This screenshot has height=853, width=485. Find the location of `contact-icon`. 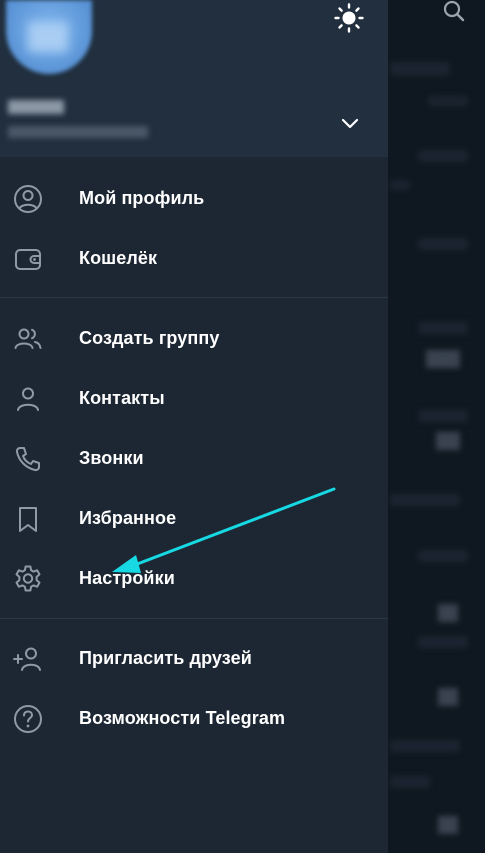

contact-icon is located at coordinates (28, 399).